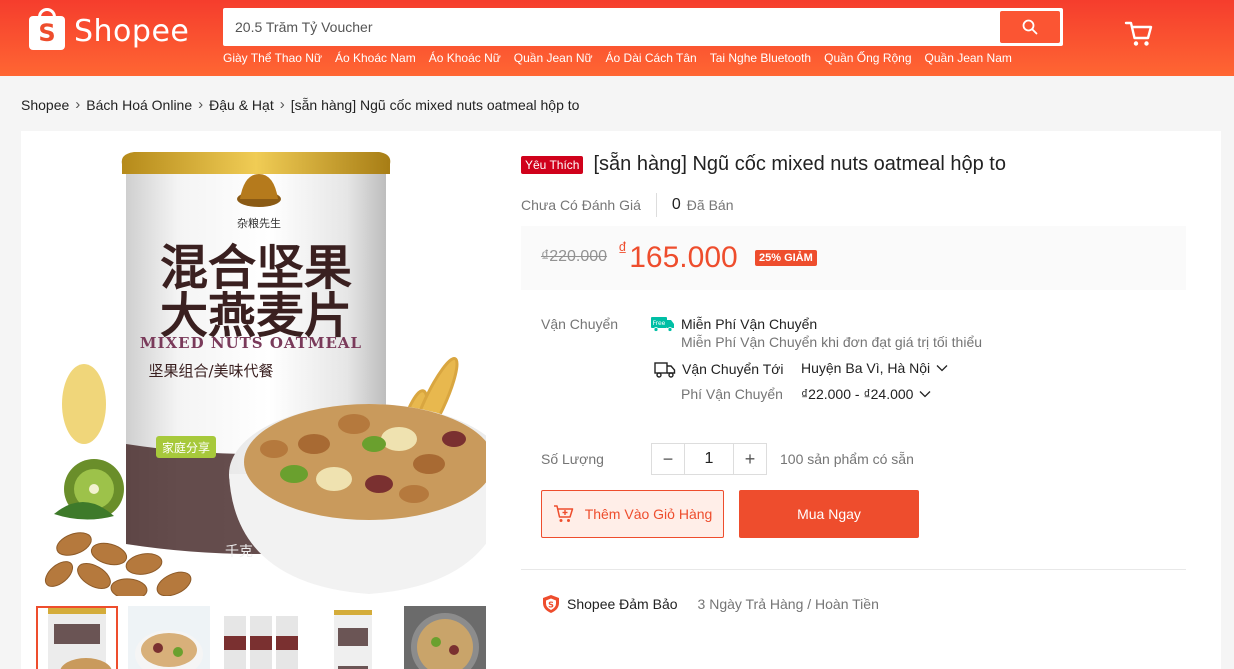 This screenshot has width=1234, height=669. I want to click on truck-icon, so click(665, 370).